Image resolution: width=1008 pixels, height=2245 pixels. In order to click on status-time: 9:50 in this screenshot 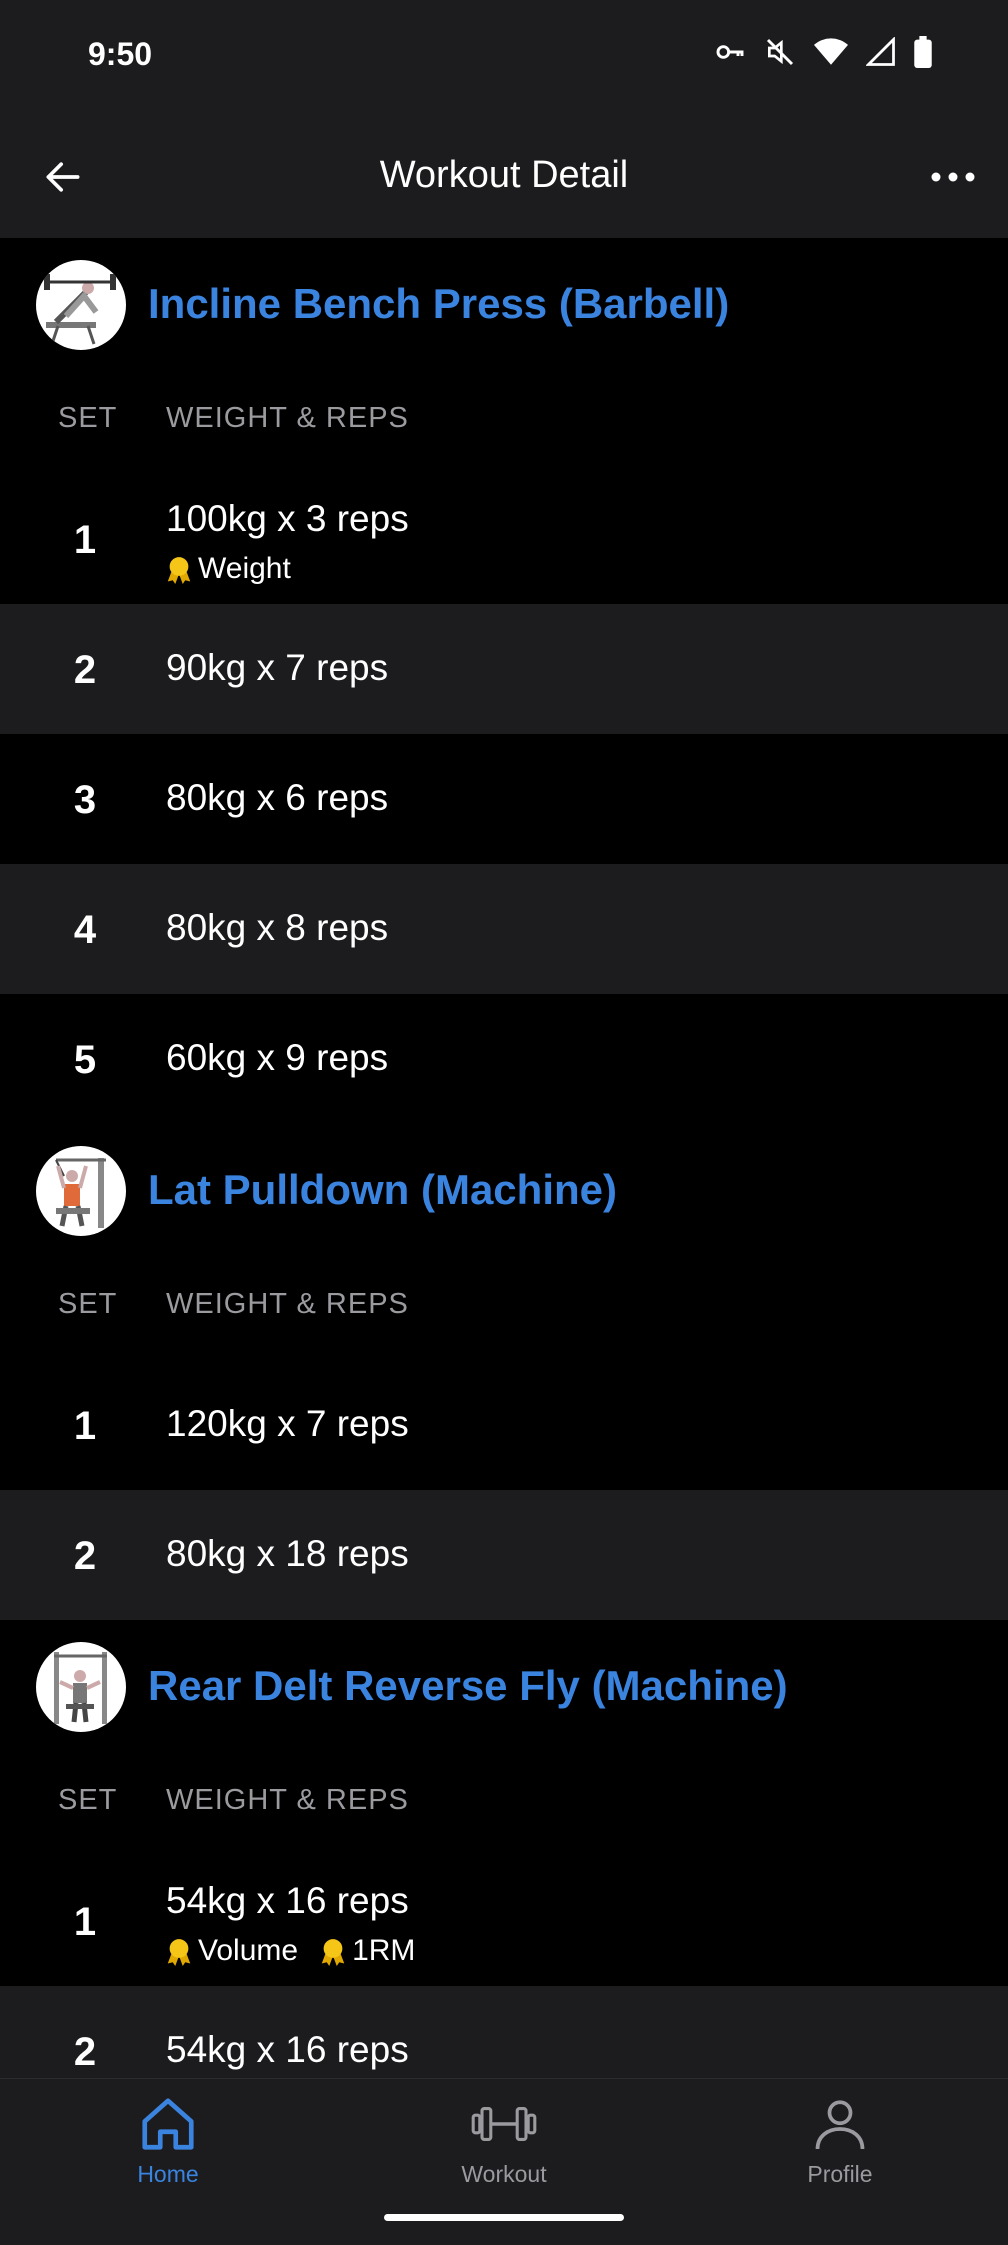, I will do `click(120, 54)`.